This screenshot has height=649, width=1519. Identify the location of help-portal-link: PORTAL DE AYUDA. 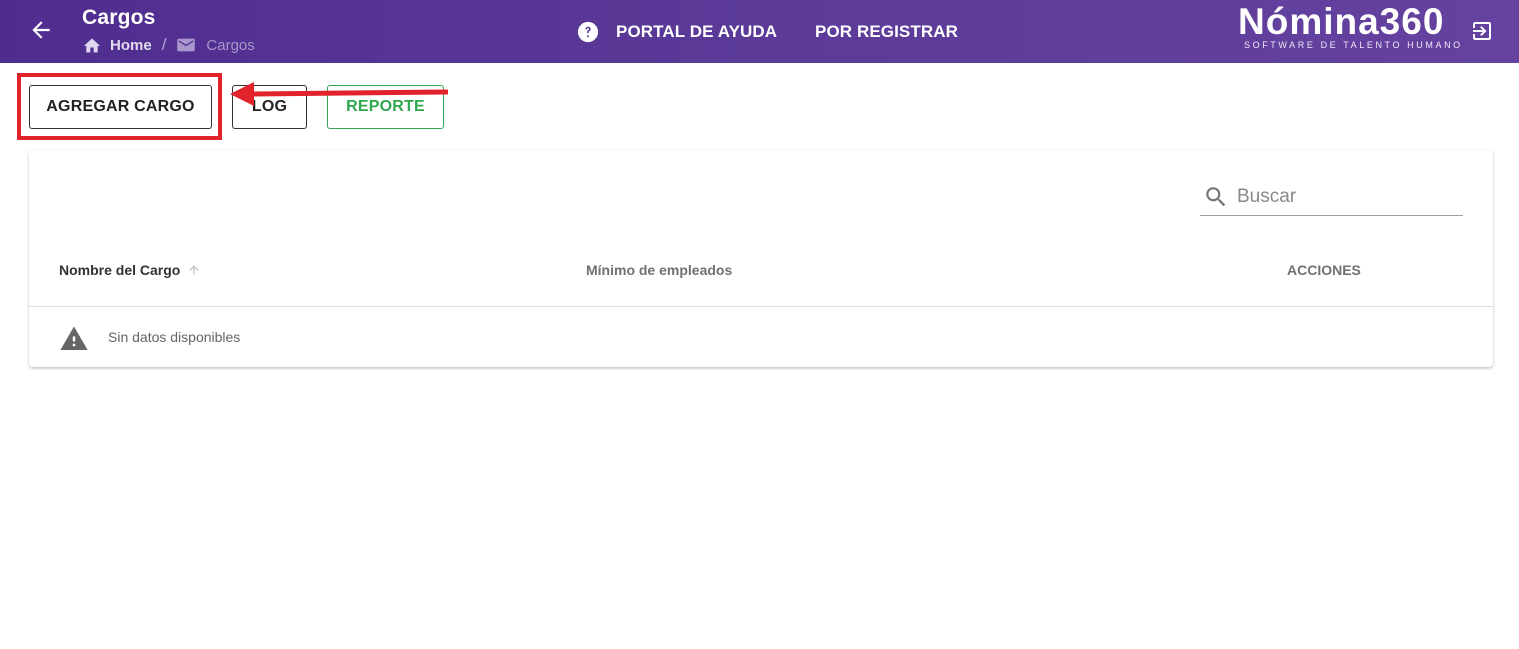
(677, 32).